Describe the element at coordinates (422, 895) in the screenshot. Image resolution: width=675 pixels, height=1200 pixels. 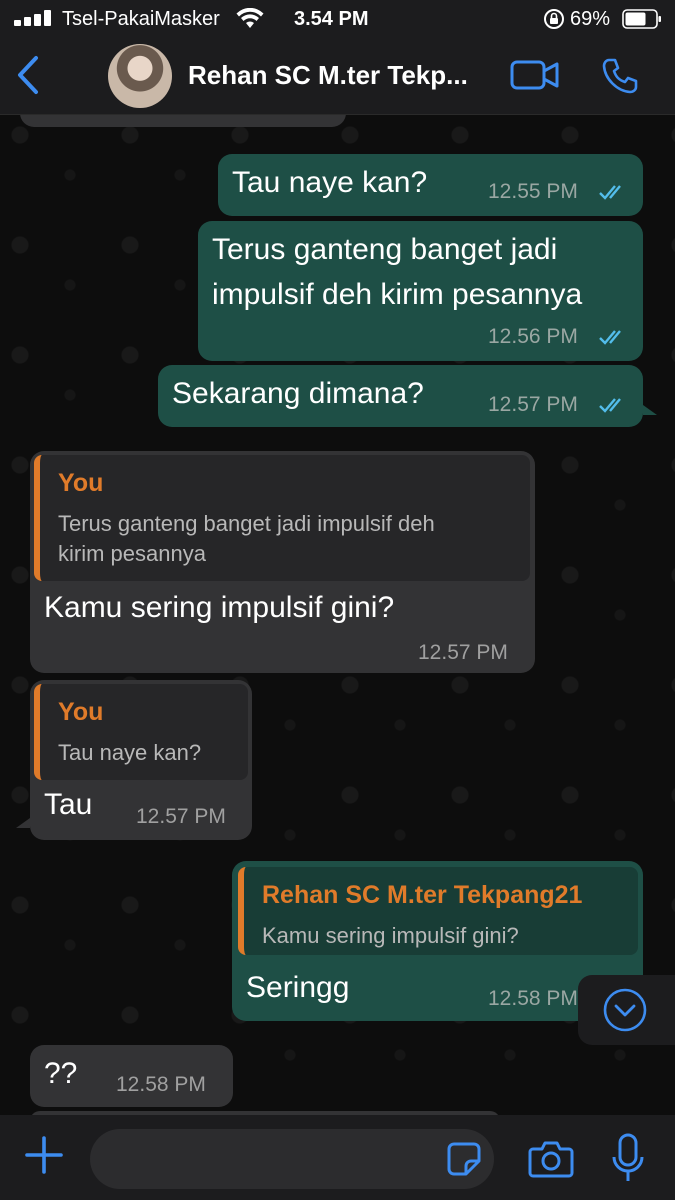
I see `quote-author: Rehan SC M.ter Tekpang21` at that location.